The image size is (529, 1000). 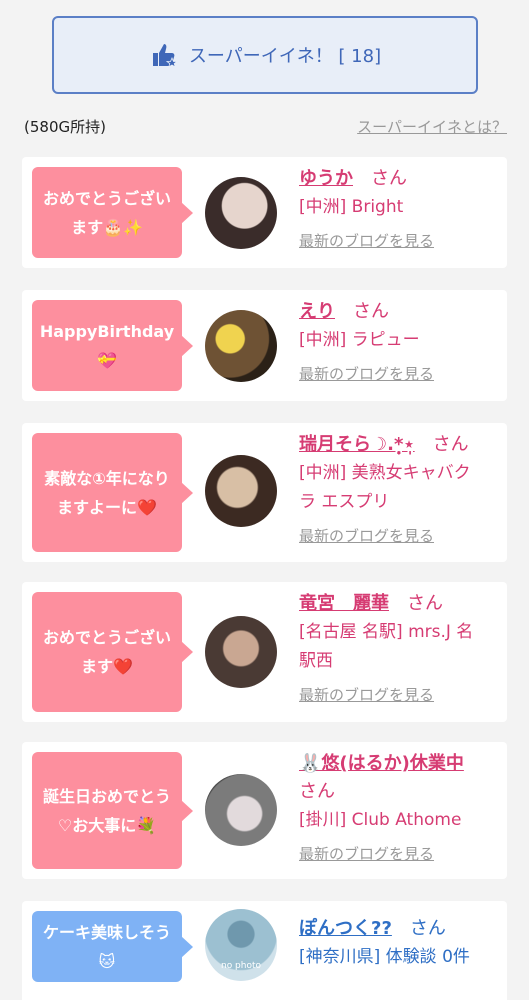 What do you see at coordinates (106, 796) in the screenshot?
I see `message-line: 誕生日おめでとう` at bounding box center [106, 796].